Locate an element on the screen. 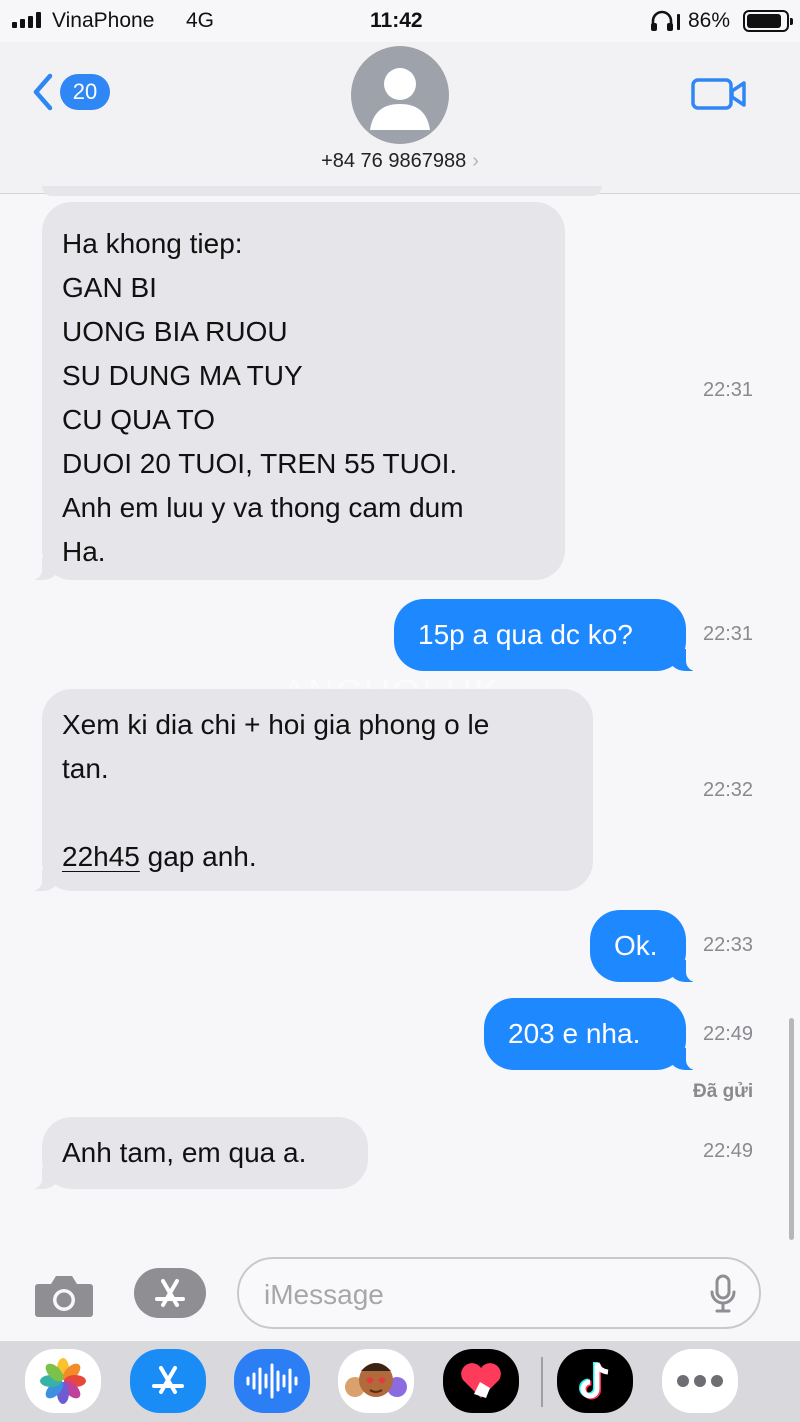 Image resolution: width=800 pixels, height=1422 pixels. time-link: 22h45 is located at coordinates (101, 856).